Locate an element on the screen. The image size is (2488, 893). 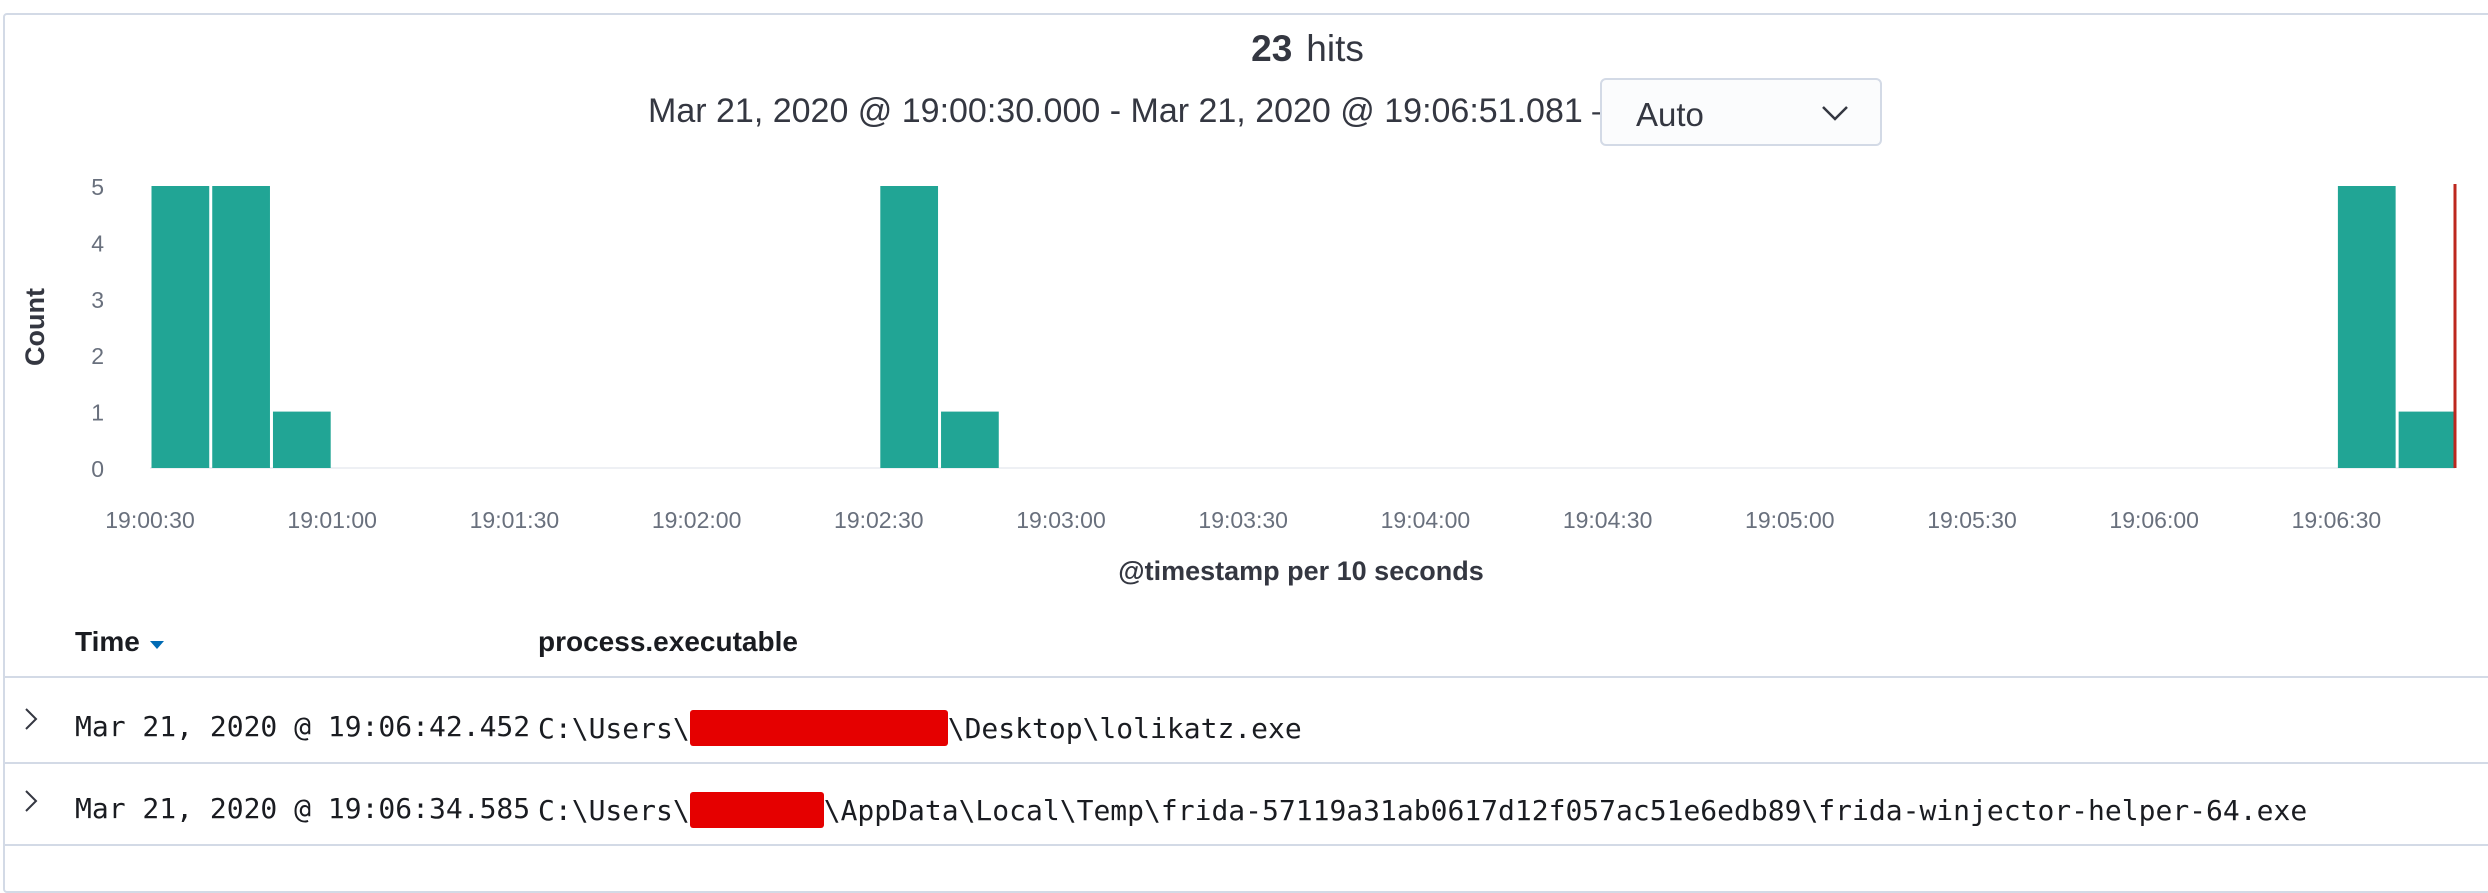
column-header-executable: process.executable is located at coordinates (668, 642).